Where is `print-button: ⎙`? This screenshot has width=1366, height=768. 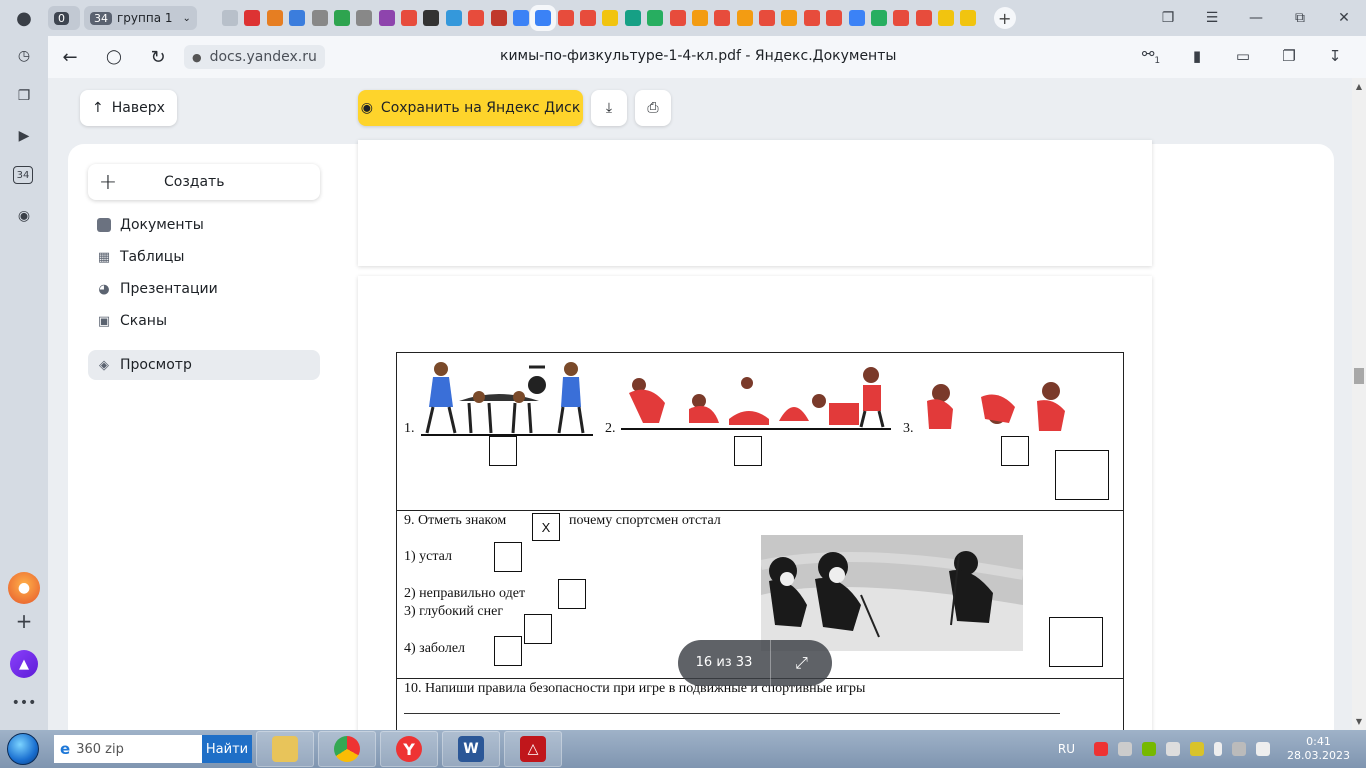
print-button: ⎙ is located at coordinates (653, 108).